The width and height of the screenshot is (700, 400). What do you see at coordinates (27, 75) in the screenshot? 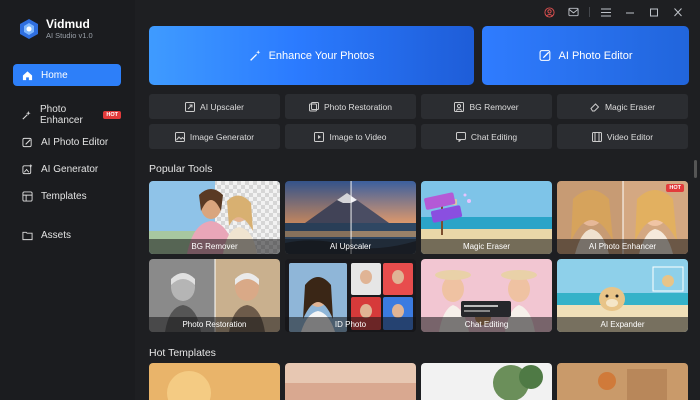
I see `home-icon` at bounding box center [27, 75].